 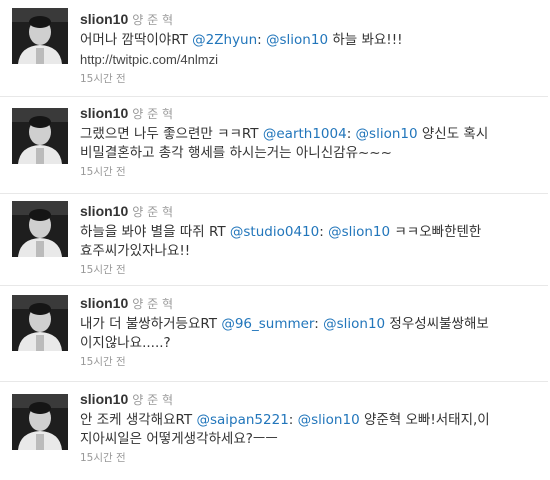 What do you see at coordinates (437, 324) in the screenshot?
I see `tweet-text-segment: 정우성씨불쌍해보` at bounding box center [437, 324].